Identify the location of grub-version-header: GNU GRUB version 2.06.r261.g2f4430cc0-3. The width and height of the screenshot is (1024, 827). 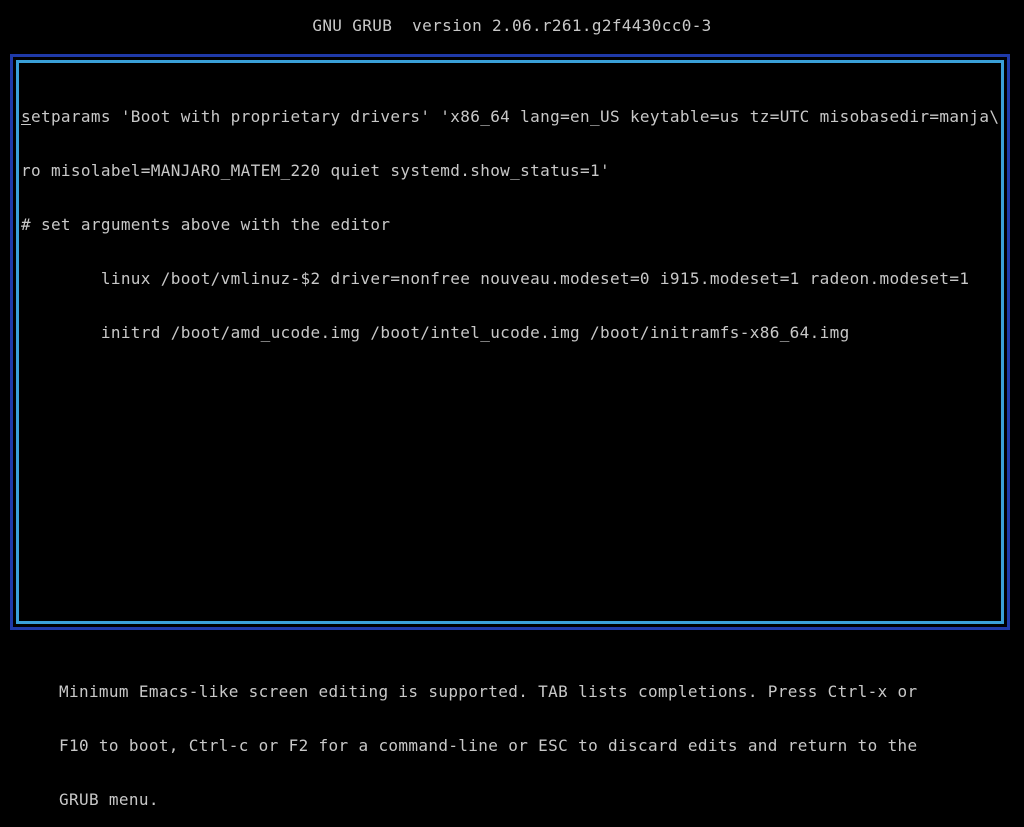
(512, 25).